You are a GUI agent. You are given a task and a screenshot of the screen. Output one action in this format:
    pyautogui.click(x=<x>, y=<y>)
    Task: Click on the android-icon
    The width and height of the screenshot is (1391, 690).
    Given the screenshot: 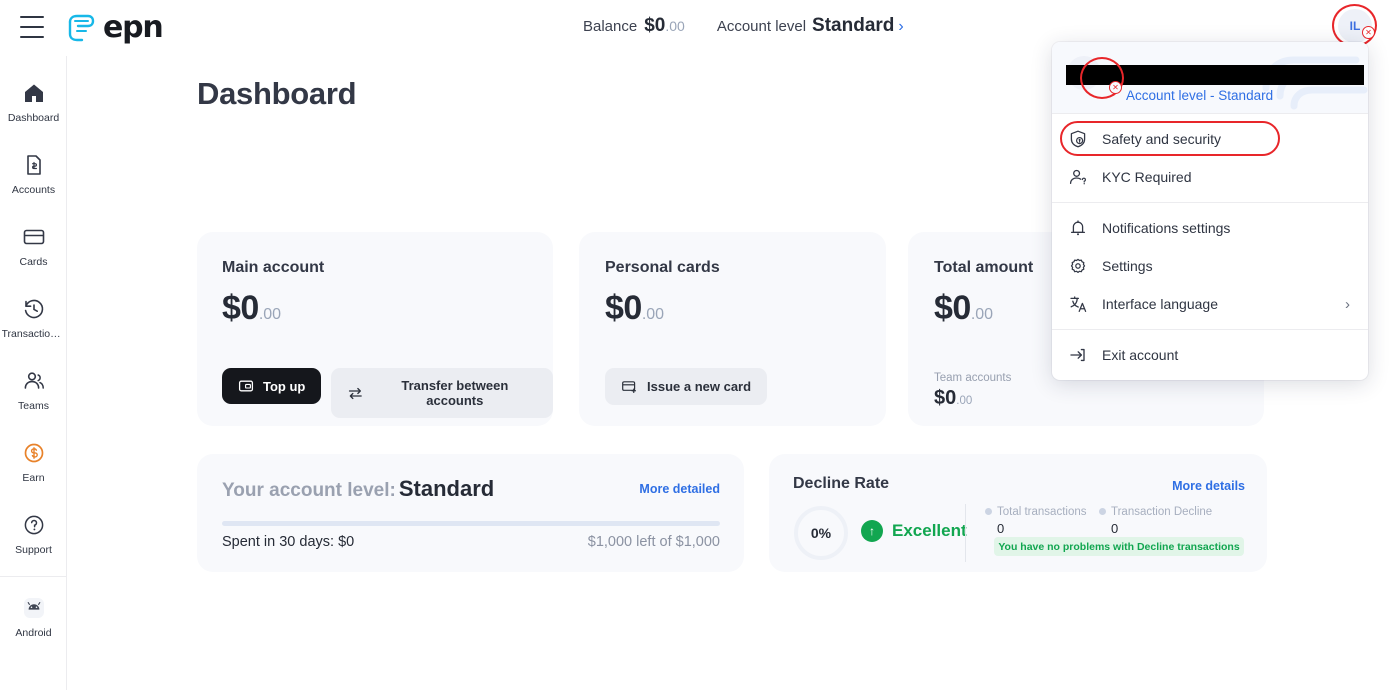 What is the action you would take?
    pyautogui.click(x=33, y=607)
    